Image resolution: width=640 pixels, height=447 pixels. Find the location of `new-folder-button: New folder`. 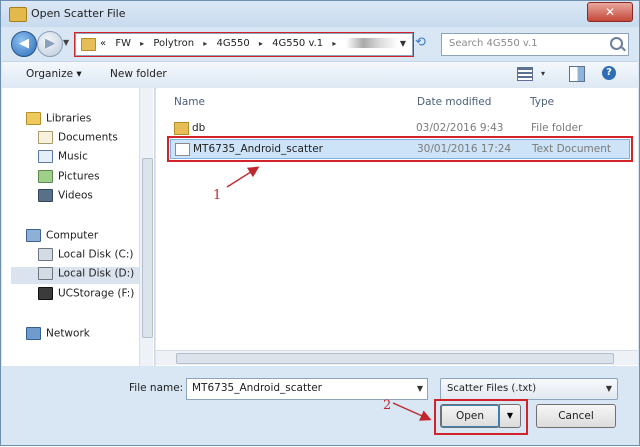

new-folder-button: New folder is located at coordinates (138, 74).